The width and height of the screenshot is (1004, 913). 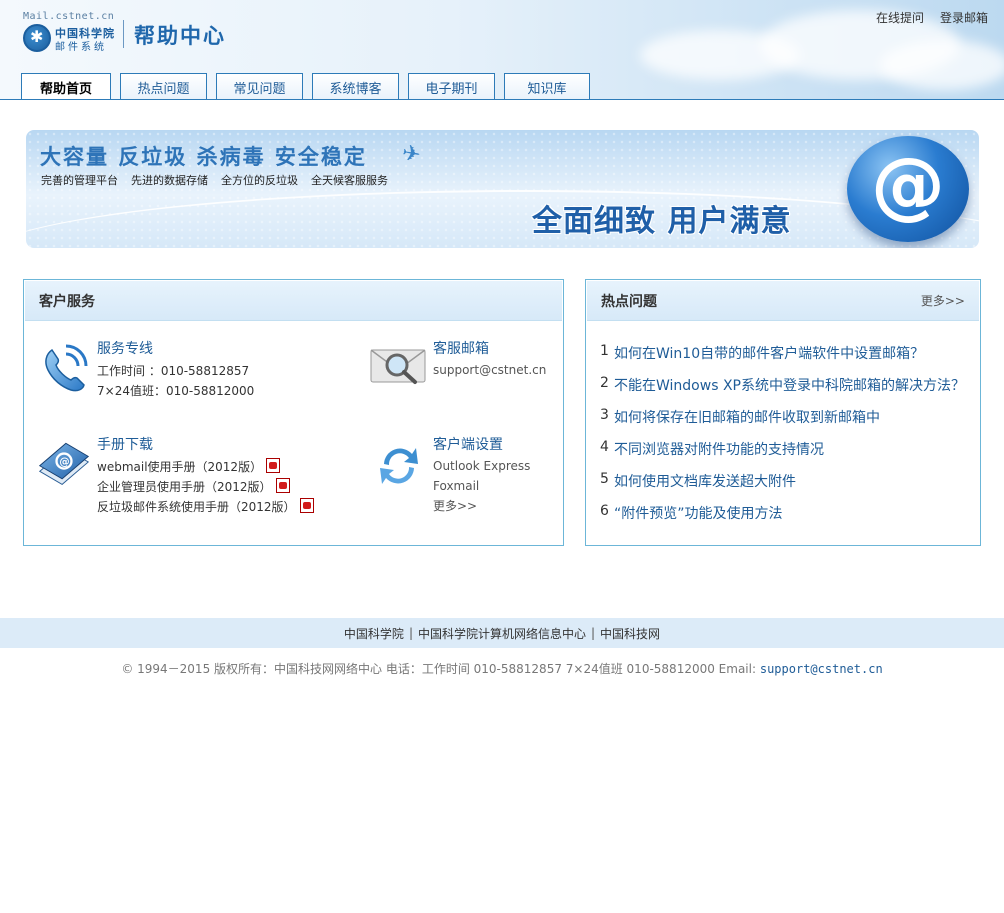 What do you see at coordinates (205, 506) in the screenshot?
I see `manual-download-link: 反垃圾邮件系统使用手册（2012版）` at bounding box center [205, 506].